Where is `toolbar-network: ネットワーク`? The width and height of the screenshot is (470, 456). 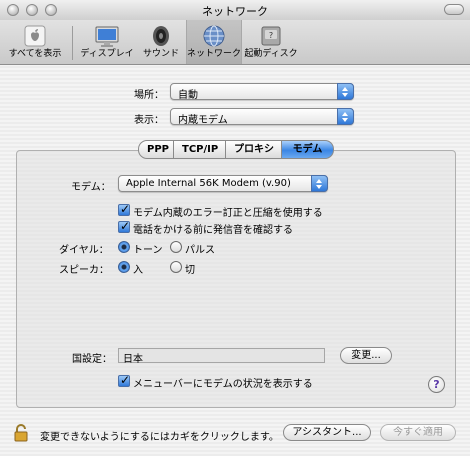
toolbar-network: ネットワーク is located at coordinates (214, 42).